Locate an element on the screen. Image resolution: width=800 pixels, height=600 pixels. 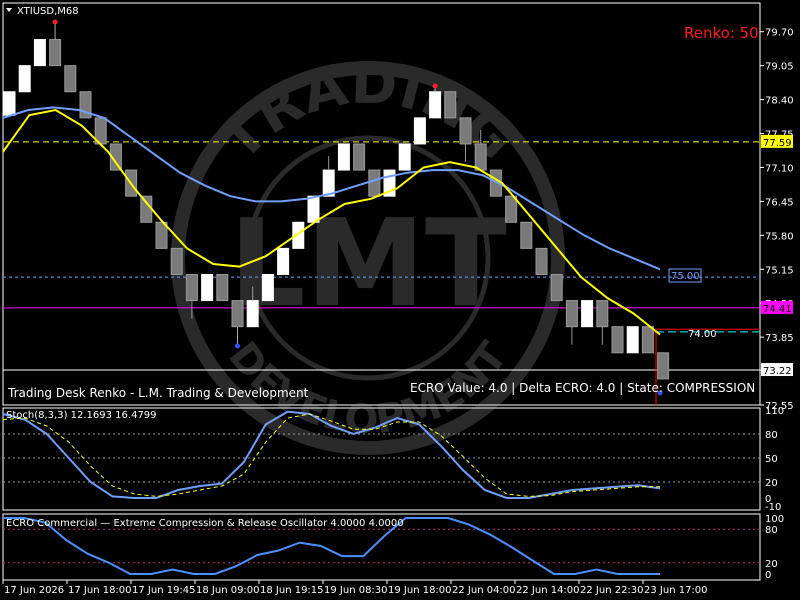
ecro-axis-label: 100 is located at coordinates (774, 519).